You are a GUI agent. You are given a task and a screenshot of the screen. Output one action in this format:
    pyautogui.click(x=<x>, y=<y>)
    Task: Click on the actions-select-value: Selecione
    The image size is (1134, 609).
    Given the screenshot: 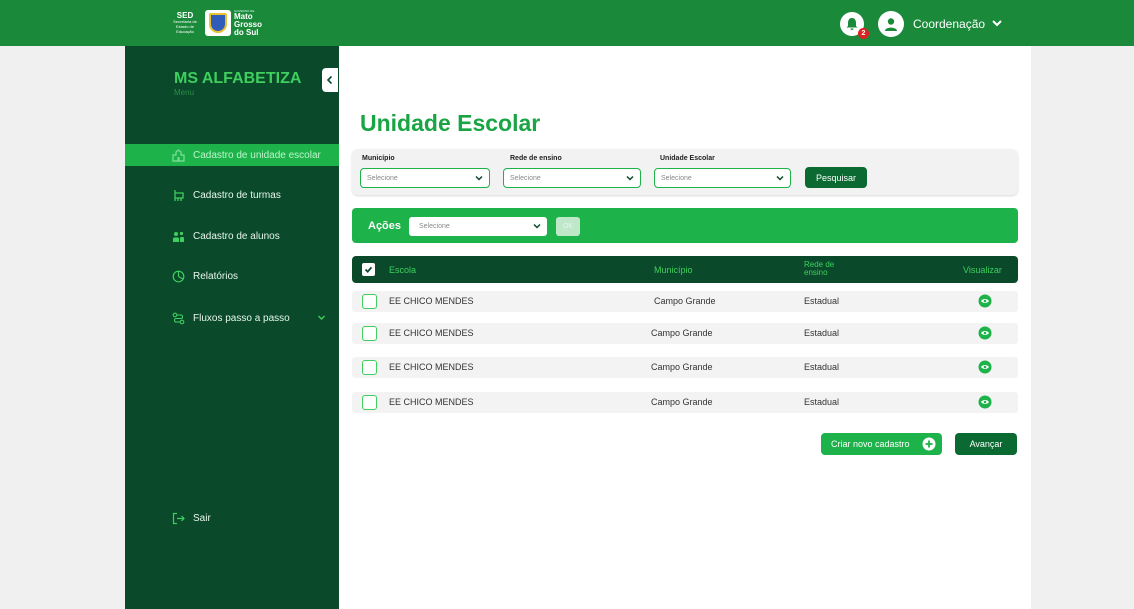 What is the action you would take?
    pyautogui.click(x=434, y=226)
    